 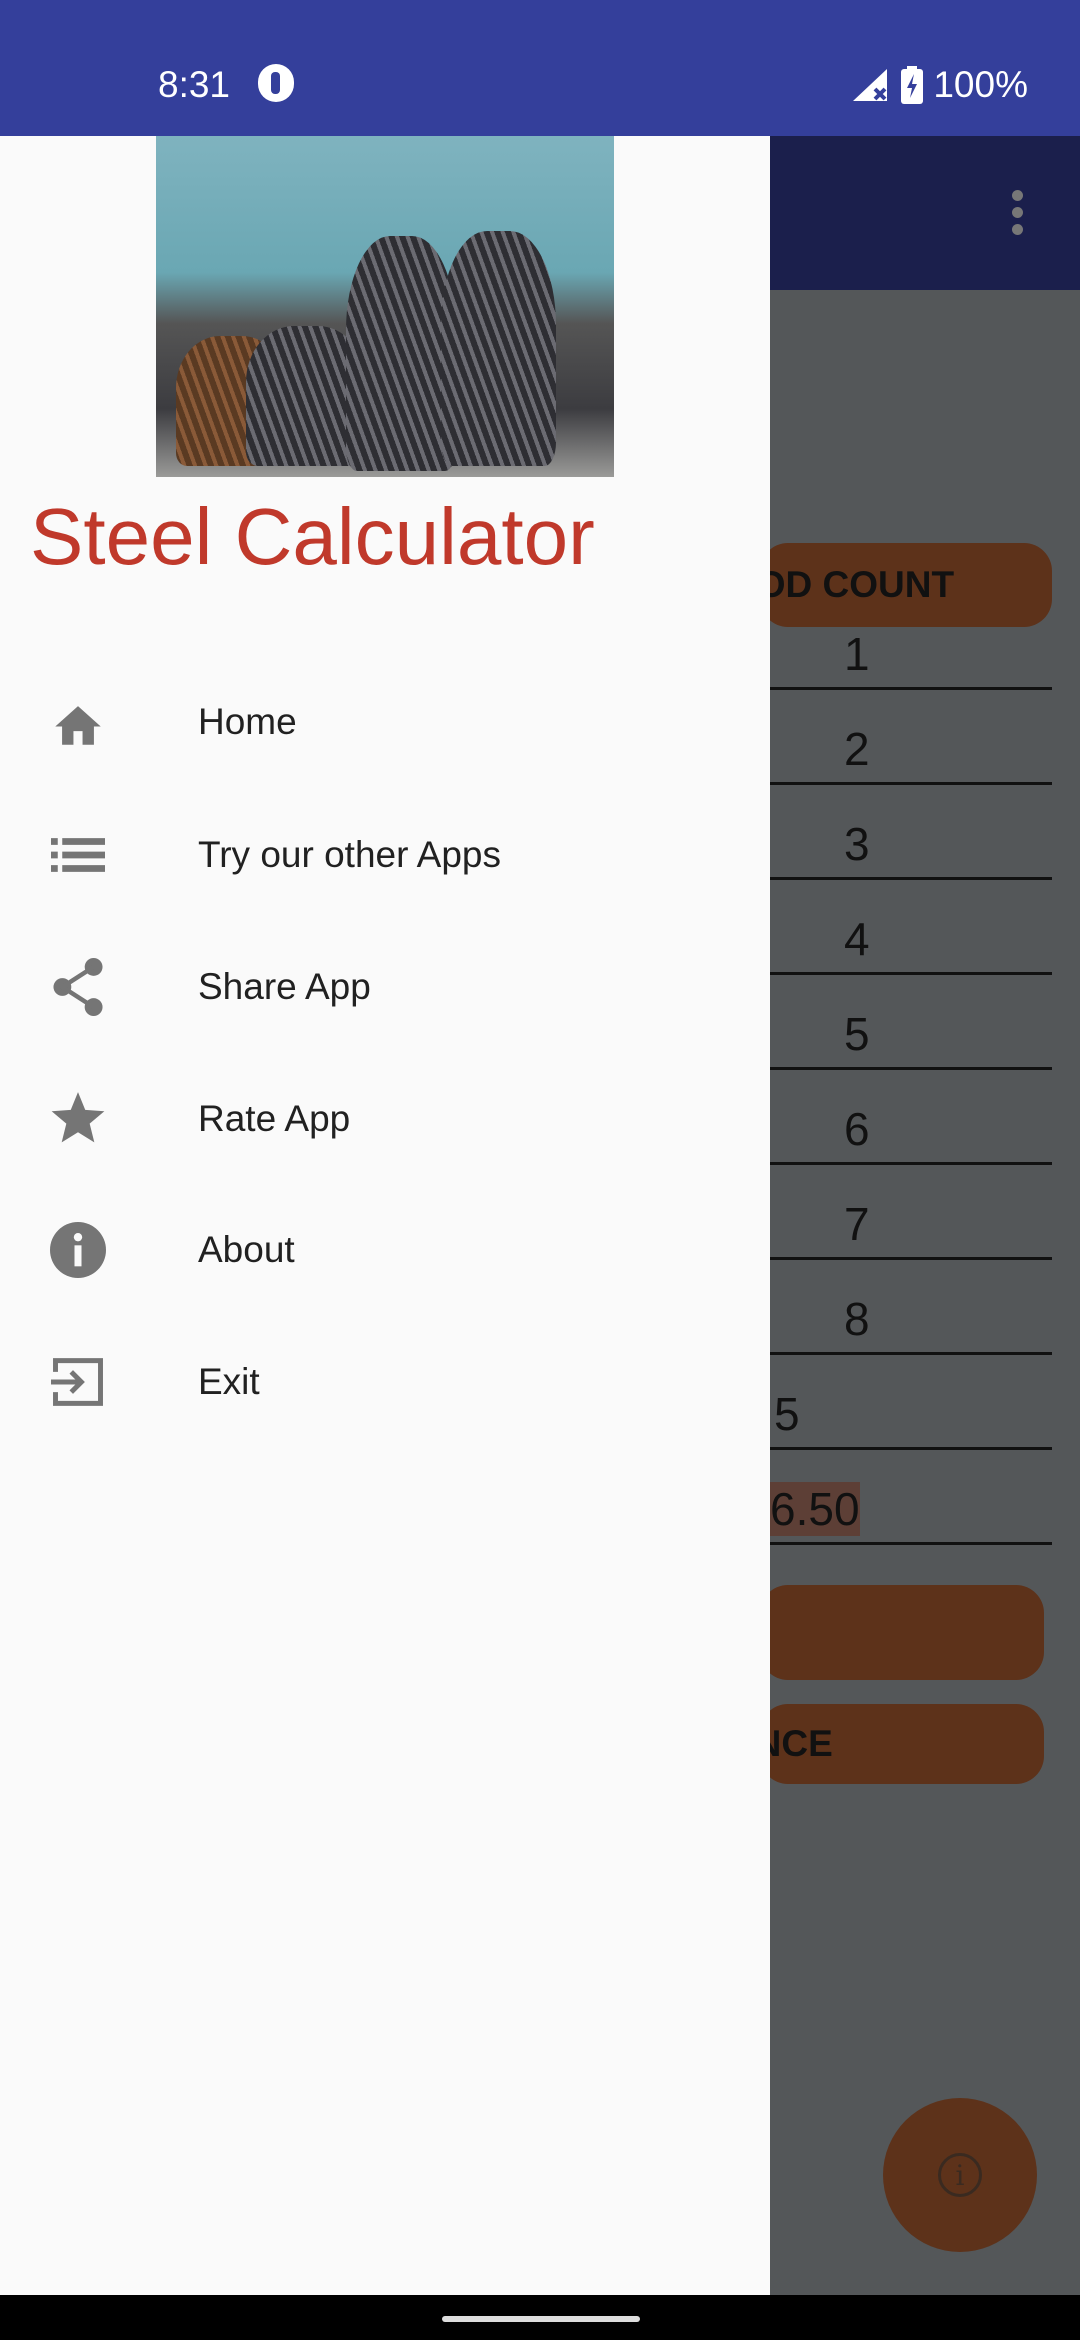 I want to click on star-icon, so click(x=78, y=1119).